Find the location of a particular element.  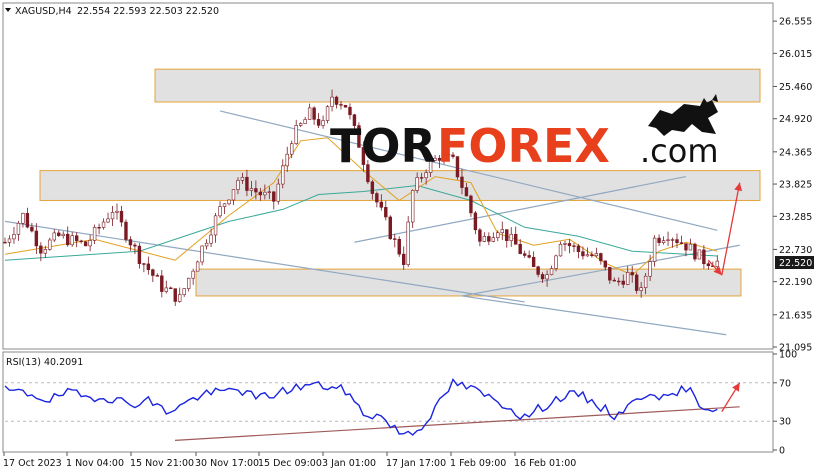

watermark-tor: TOR is located at coordinates (383, 146).